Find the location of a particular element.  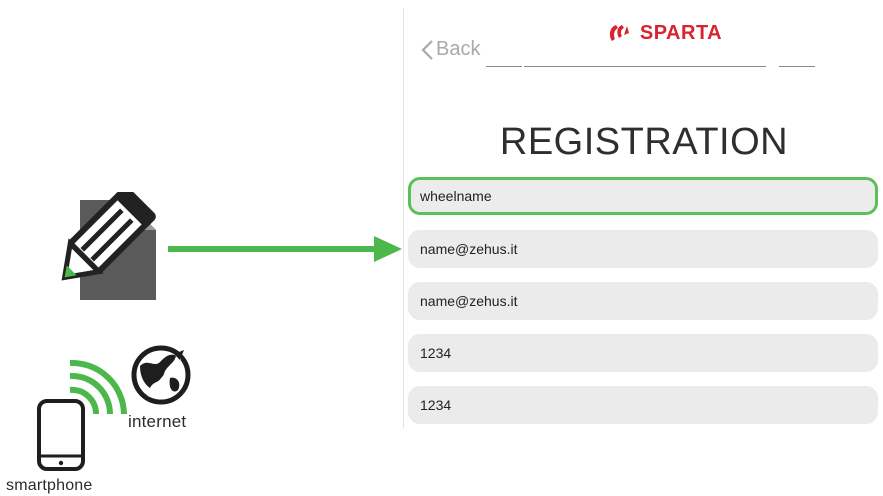

confirm-email-field: name@zehus.it is located at coordinates (643, 301).